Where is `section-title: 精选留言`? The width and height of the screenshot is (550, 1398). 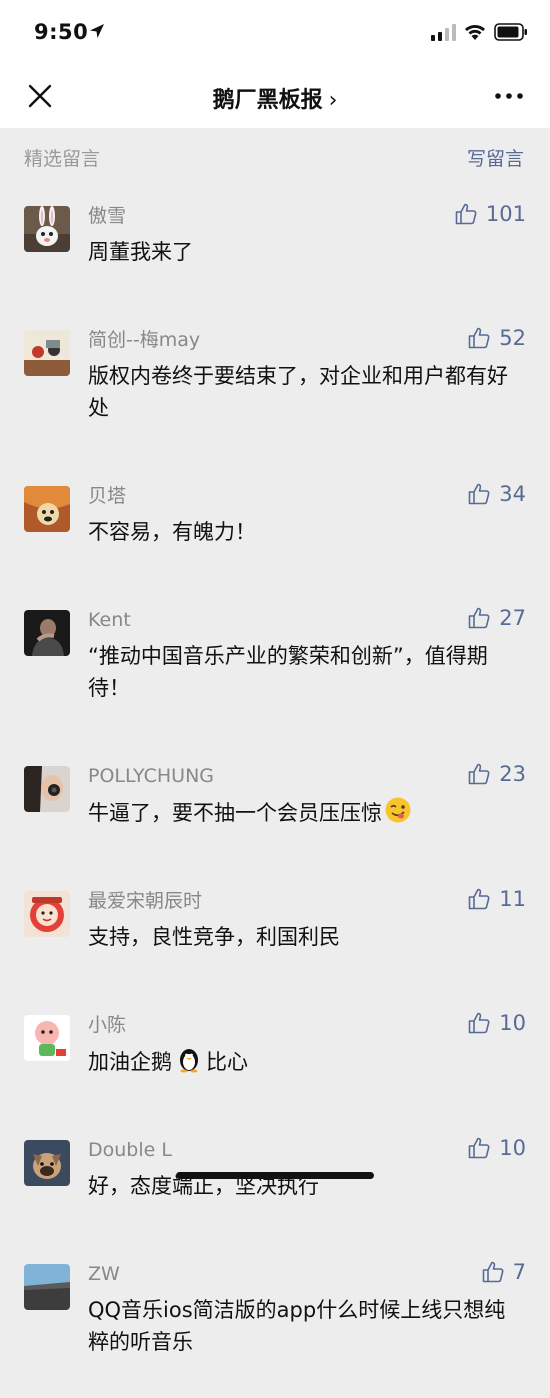 section-title: 精选留言 is located at coordinates (62, 159).